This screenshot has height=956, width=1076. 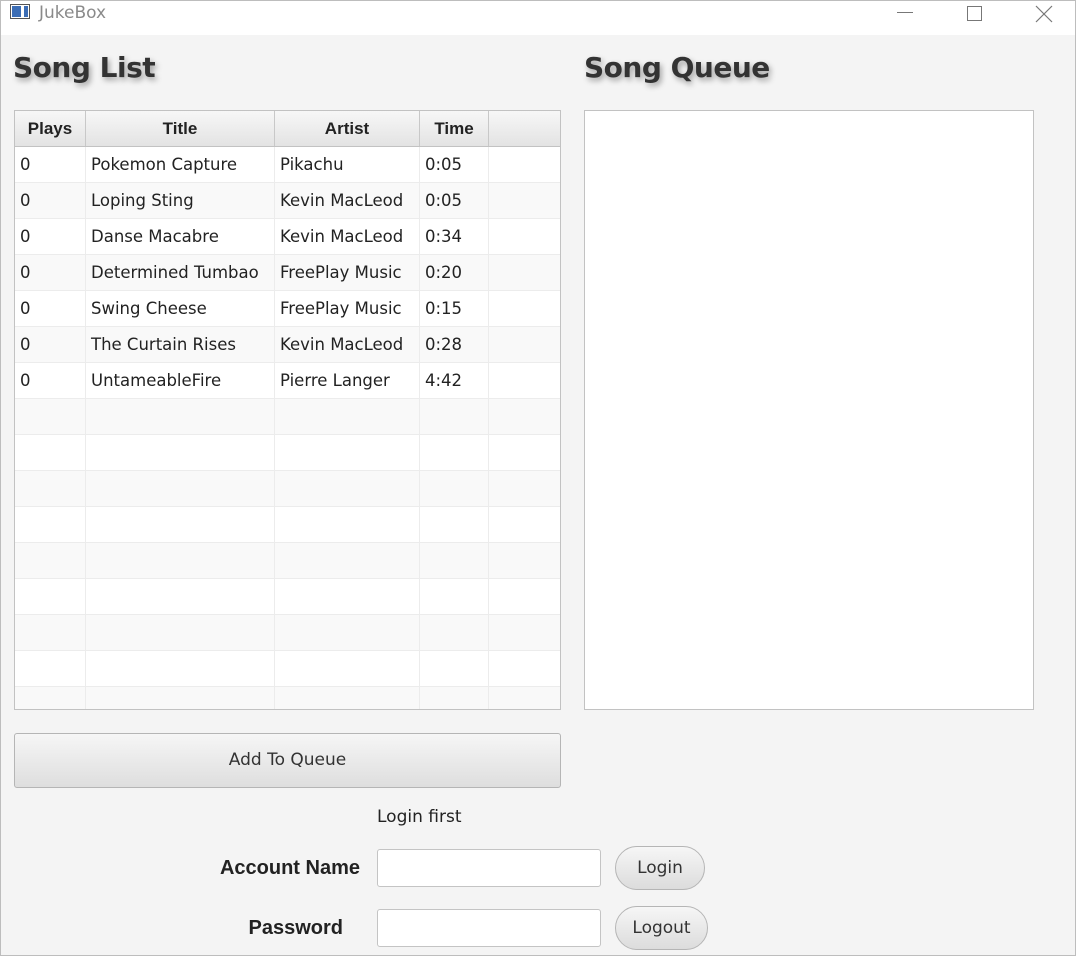 I want to click on table-row: 0 Determined Tumbao FreePlay Music 0:20, so click(x=287, y=273).